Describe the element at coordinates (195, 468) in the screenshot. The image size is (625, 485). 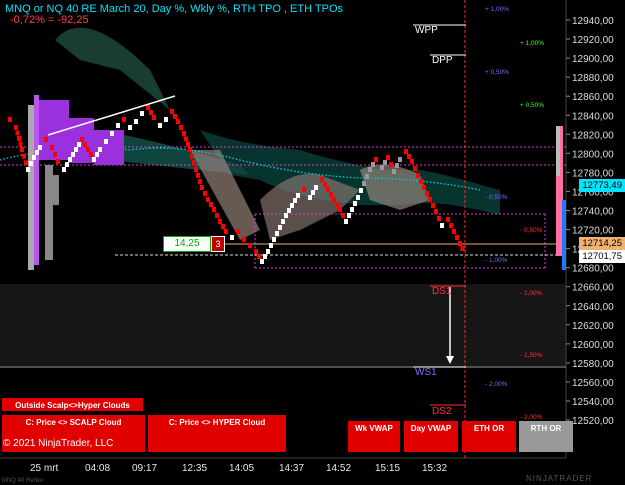
I see `time-label: 12:35` at that location.